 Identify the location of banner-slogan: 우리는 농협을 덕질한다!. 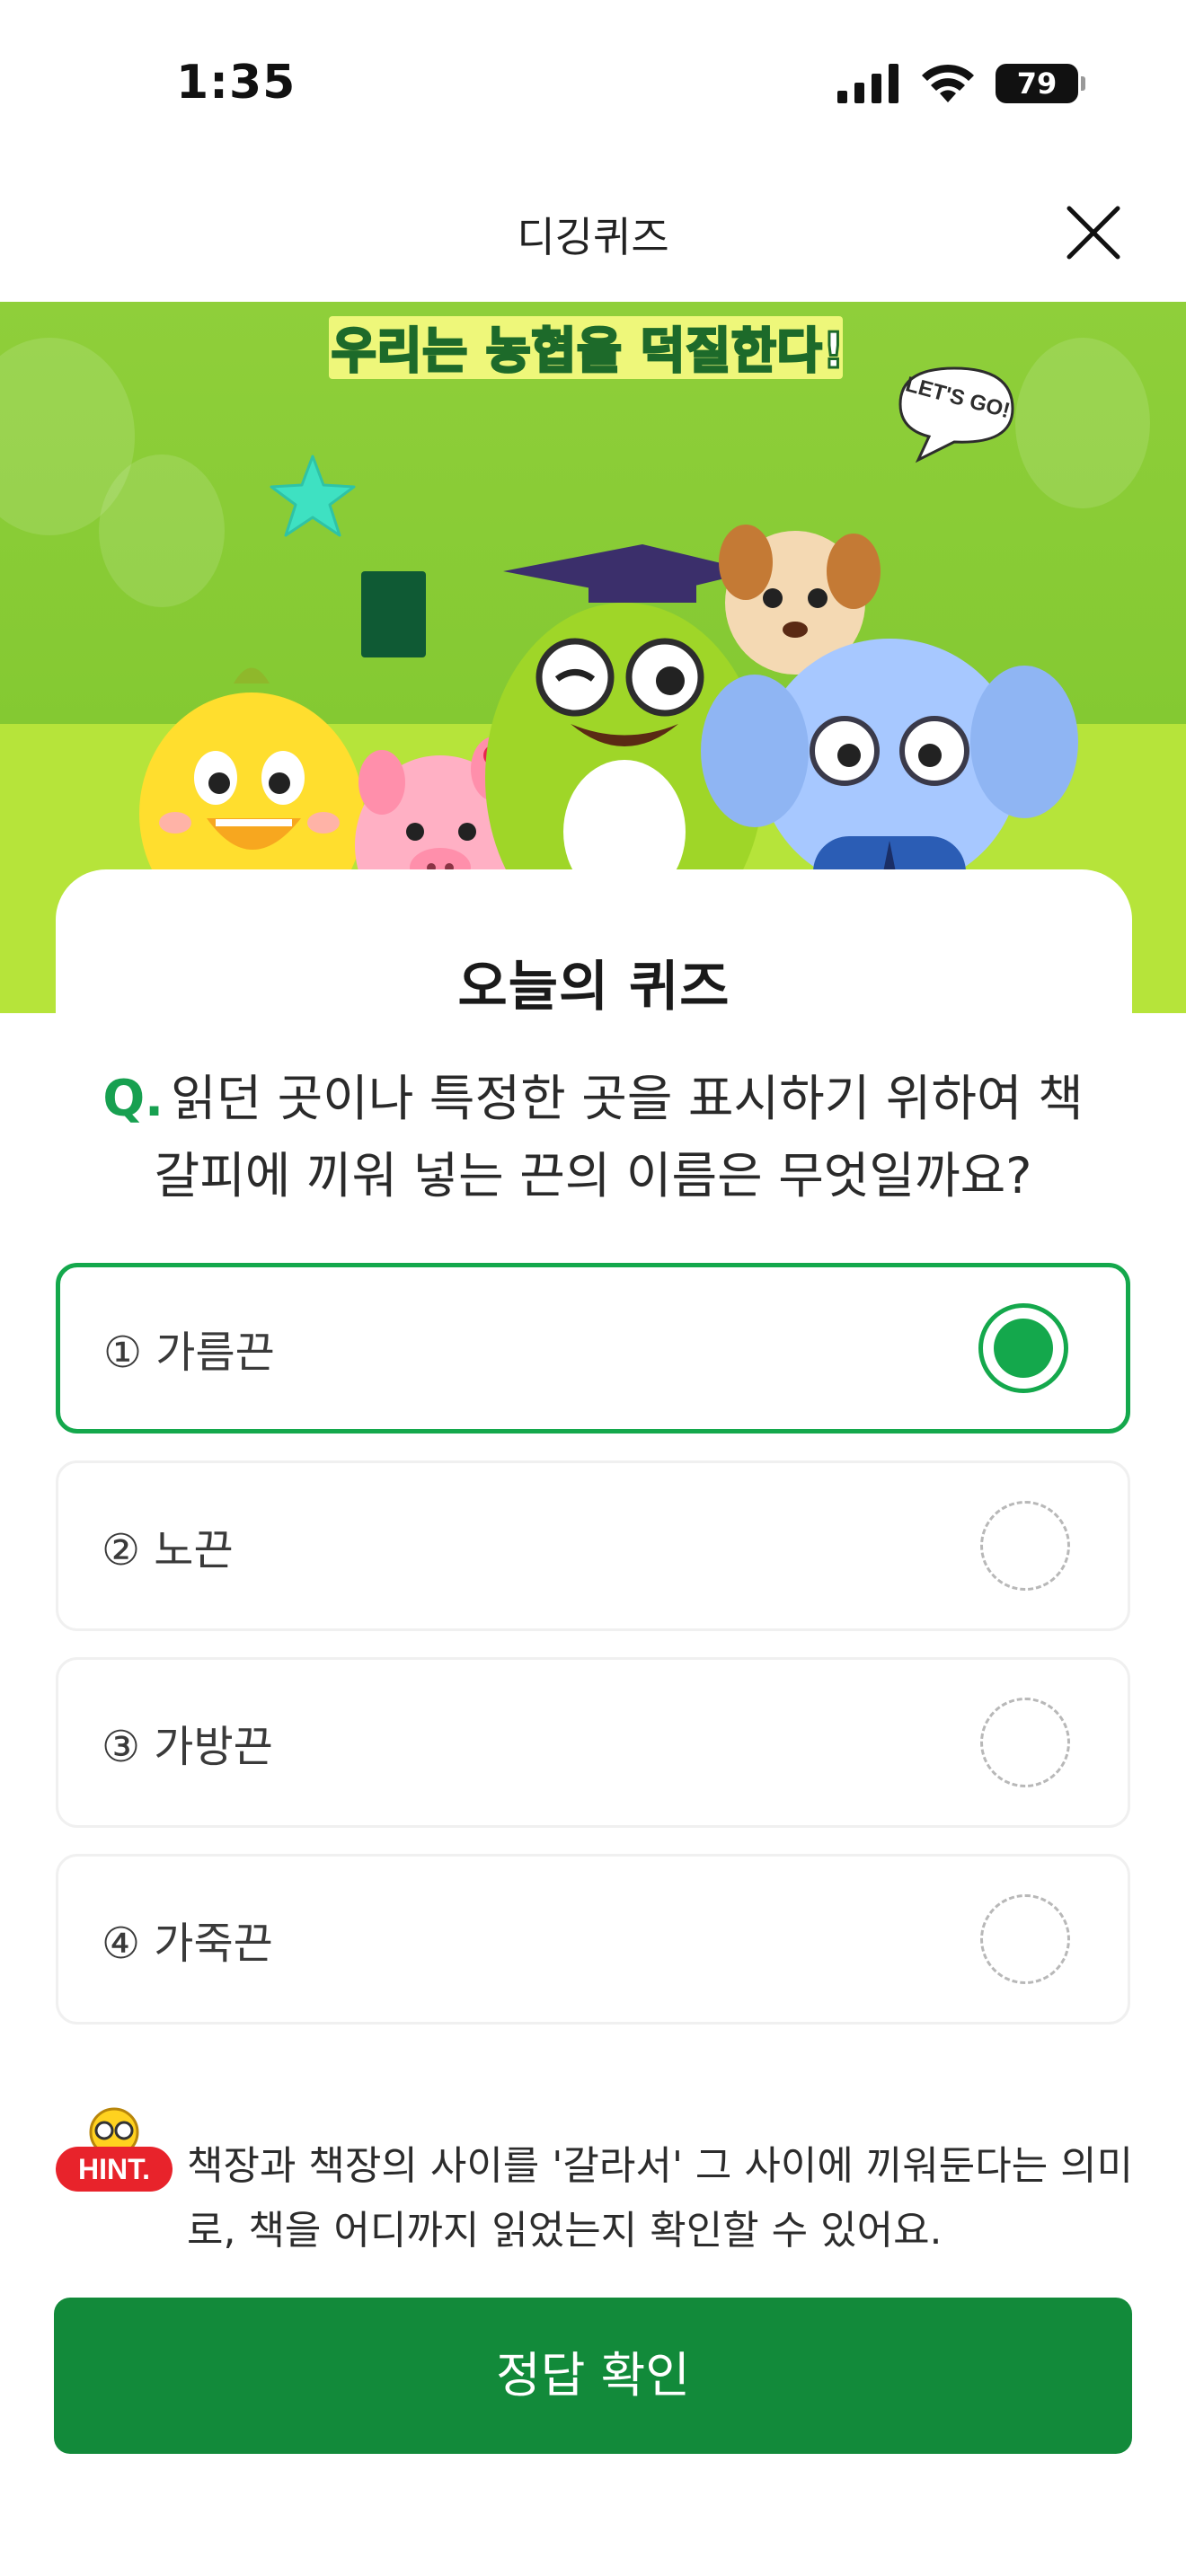
(588, 351).